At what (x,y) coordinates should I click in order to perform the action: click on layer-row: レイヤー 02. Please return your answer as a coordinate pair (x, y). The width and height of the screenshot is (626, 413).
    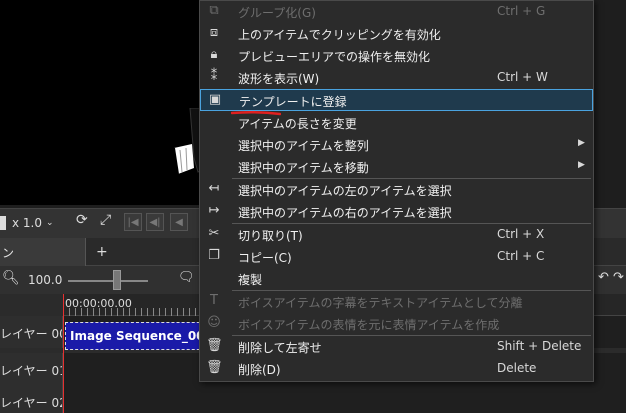
    Looking at the image, I should click on (313, 399).